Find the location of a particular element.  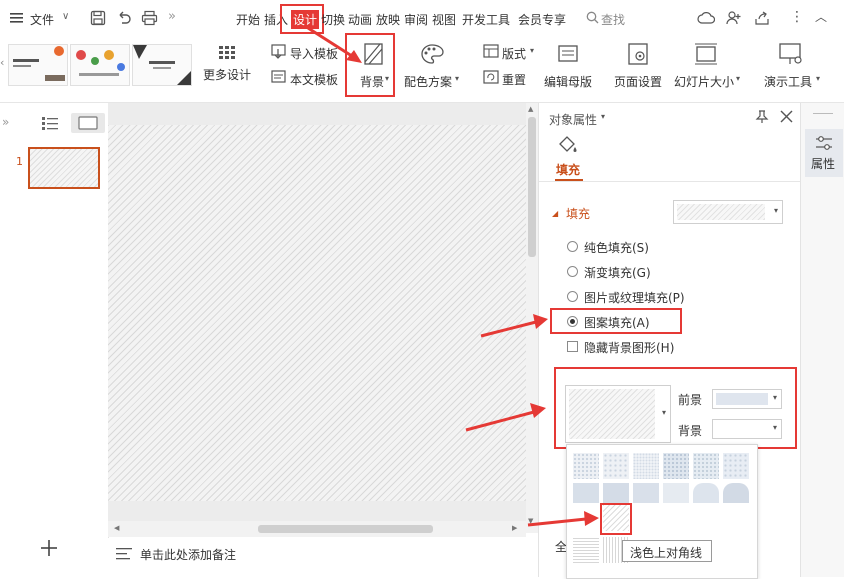

presentation-tools-button: 演示工具 is located at coordinates (788, 81).